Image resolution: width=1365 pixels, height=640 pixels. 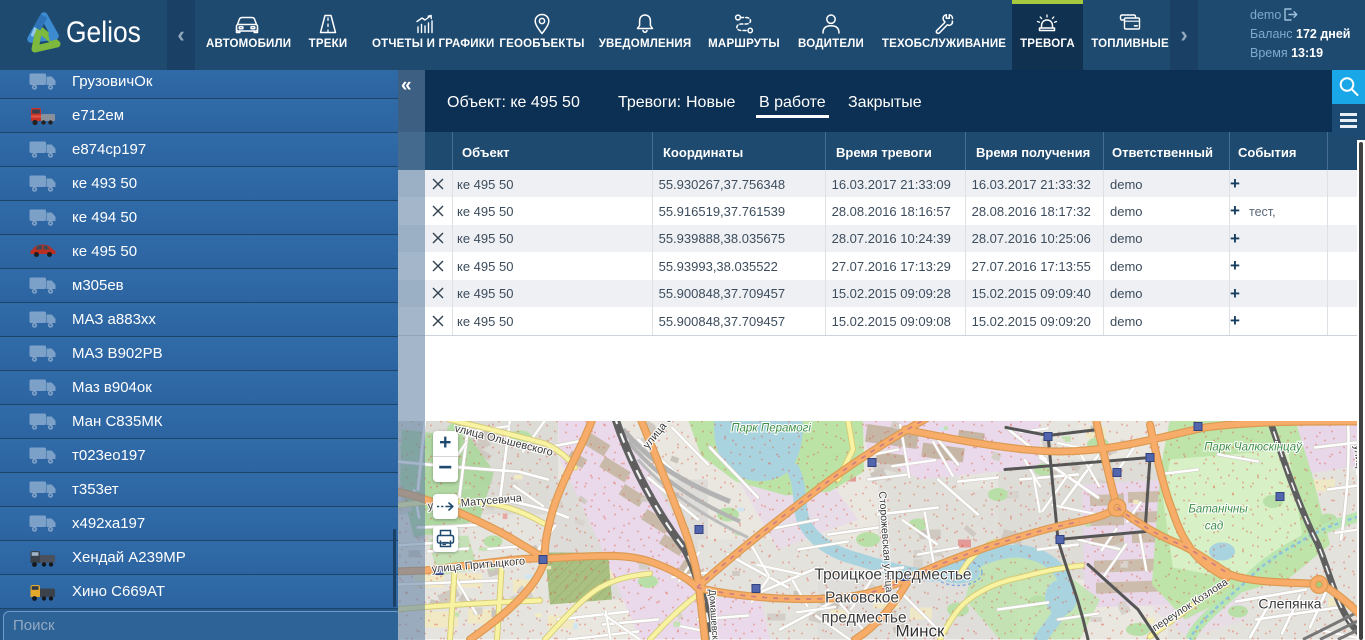 I want to click on svg-text: Раковское, so click(x=862, y=598).